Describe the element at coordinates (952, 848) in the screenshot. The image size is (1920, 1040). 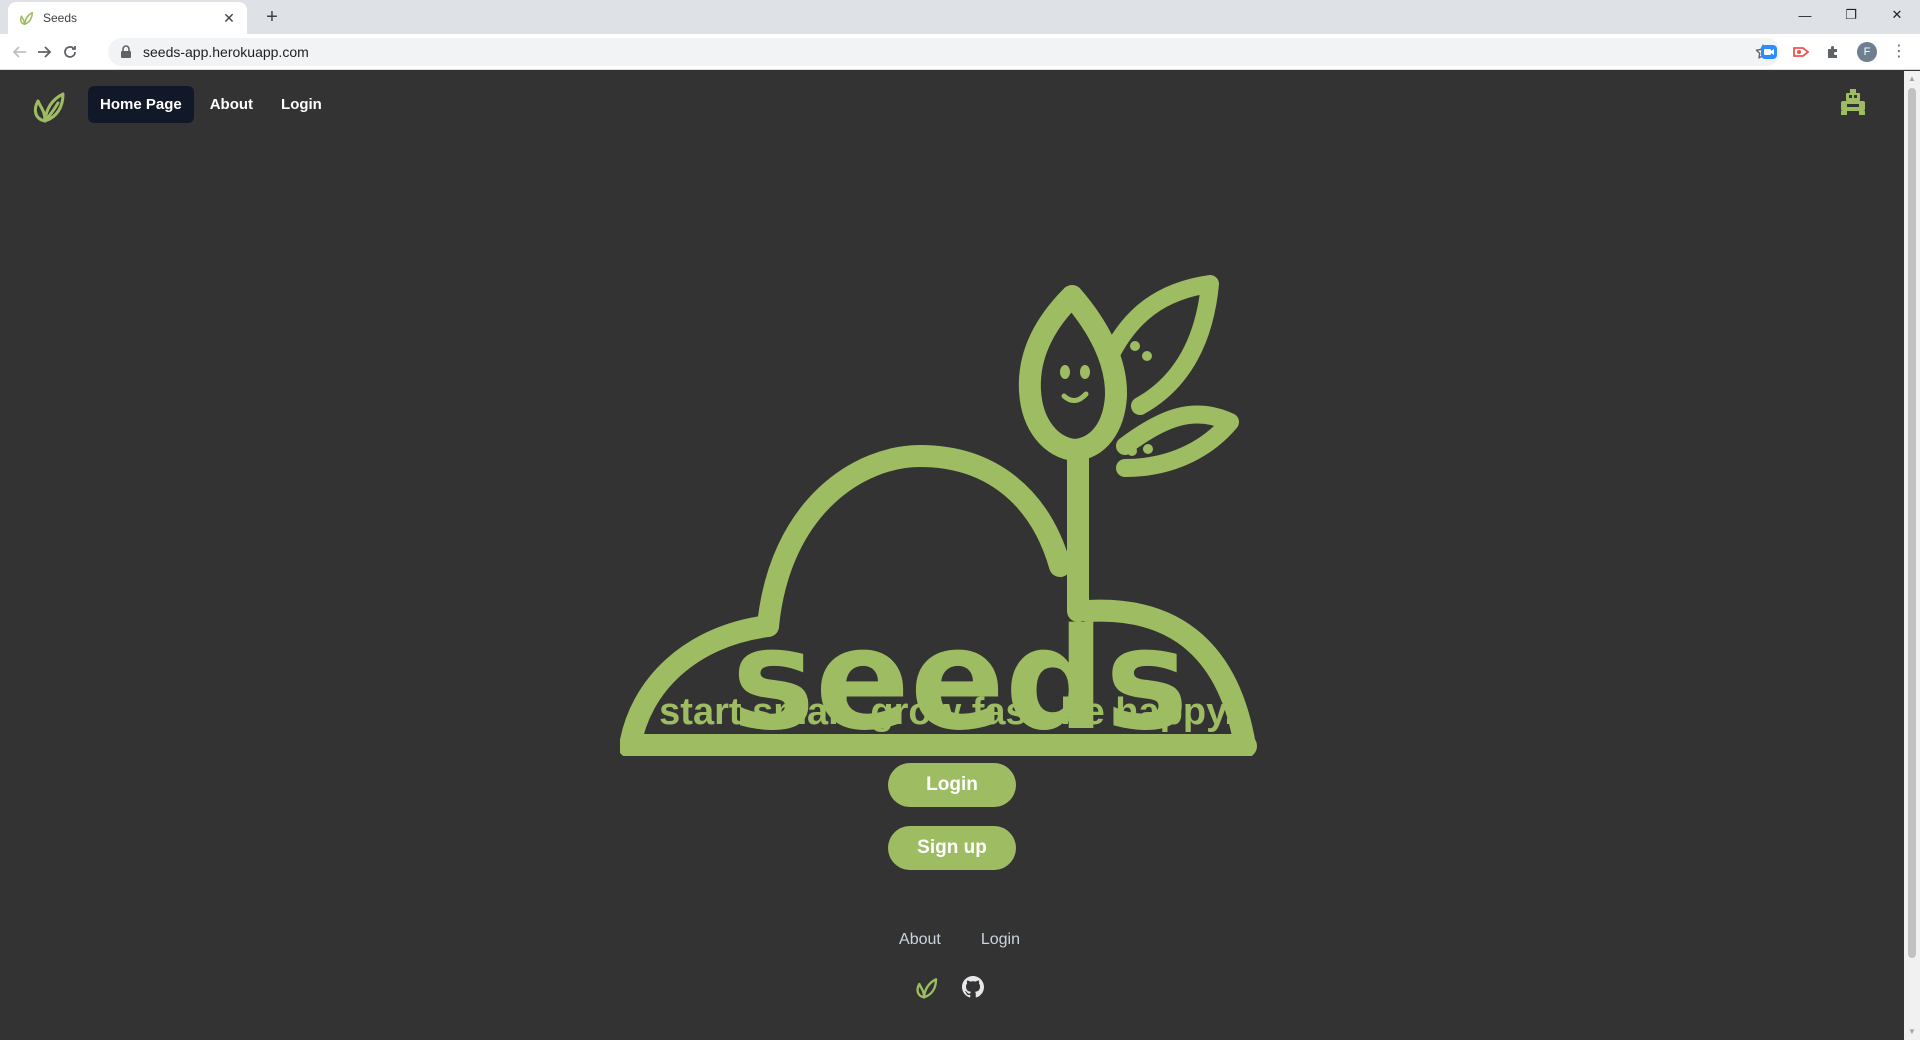
I see `signup-button: Sign up` at that location.